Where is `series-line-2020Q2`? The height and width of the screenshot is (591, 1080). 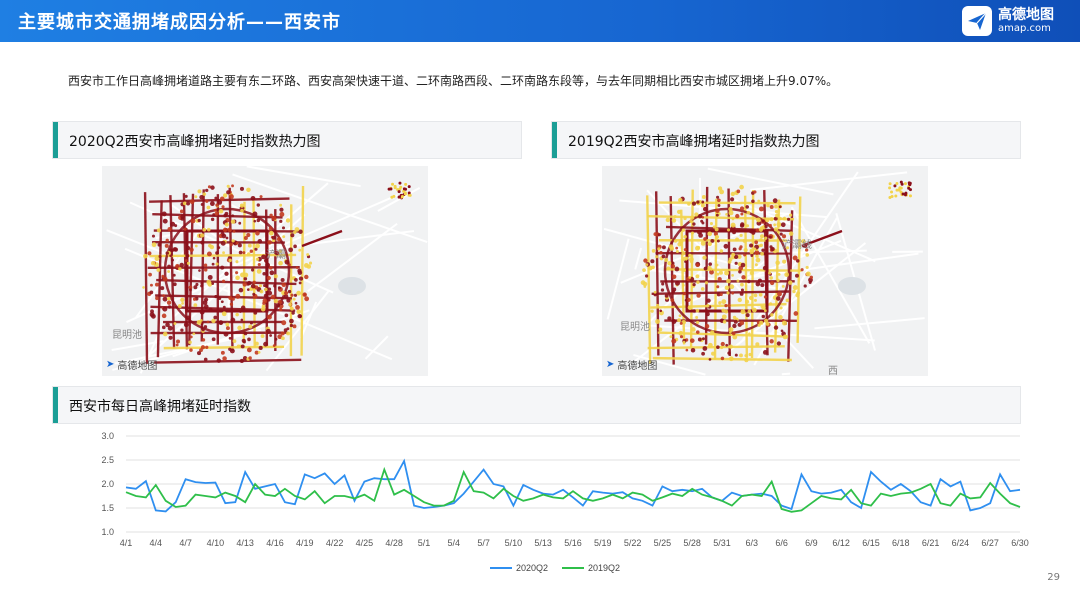 series-line-2020Q2 is located at coordinates (573, 485).